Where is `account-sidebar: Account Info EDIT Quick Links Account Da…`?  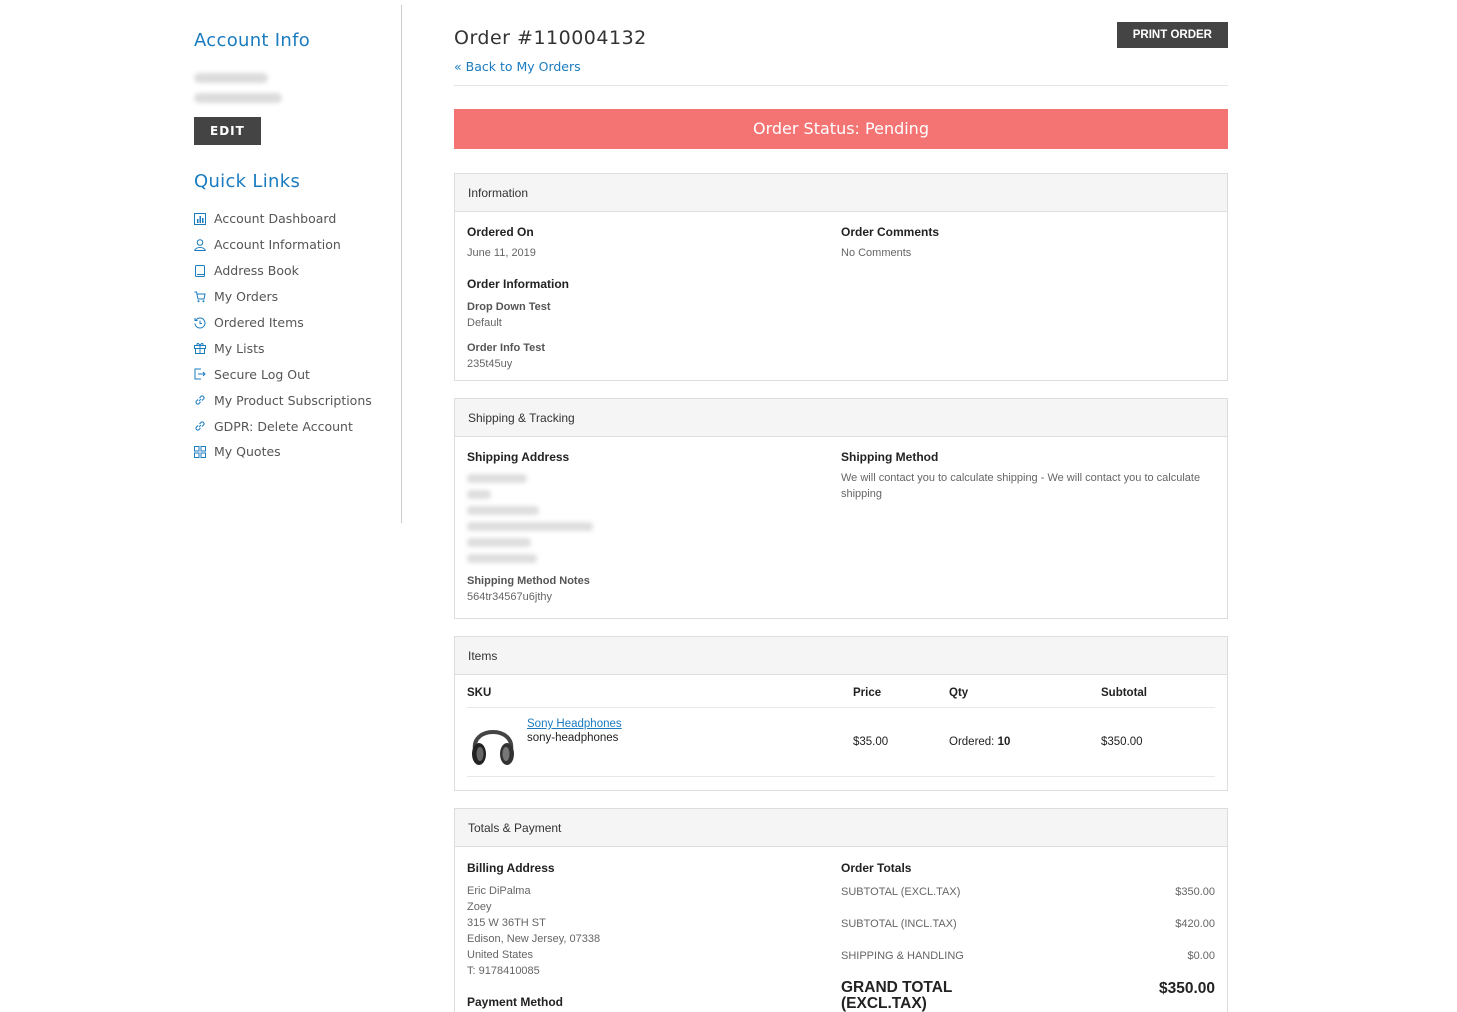
account-sidebar: Account Info EDIT Quick Links Account Da… is located at coordinates (298, 247).